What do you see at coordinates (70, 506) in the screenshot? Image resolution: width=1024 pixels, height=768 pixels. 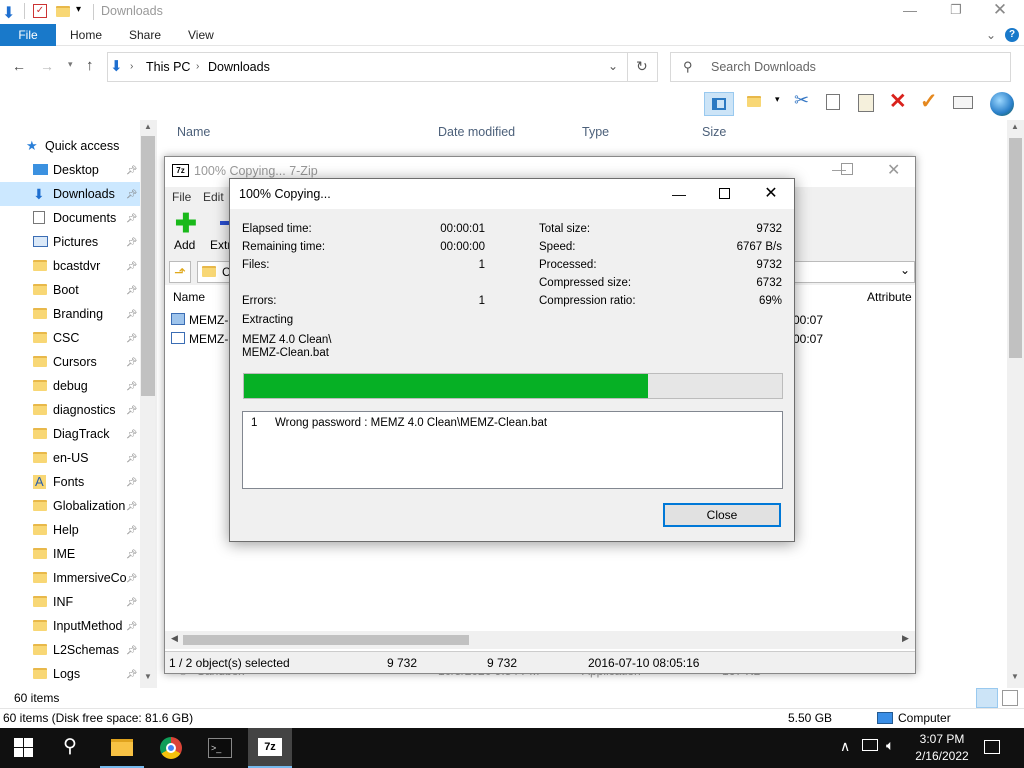 I see `sidebar-item-globalization: Globalization 📌︎` at bounding box center [70, 506].